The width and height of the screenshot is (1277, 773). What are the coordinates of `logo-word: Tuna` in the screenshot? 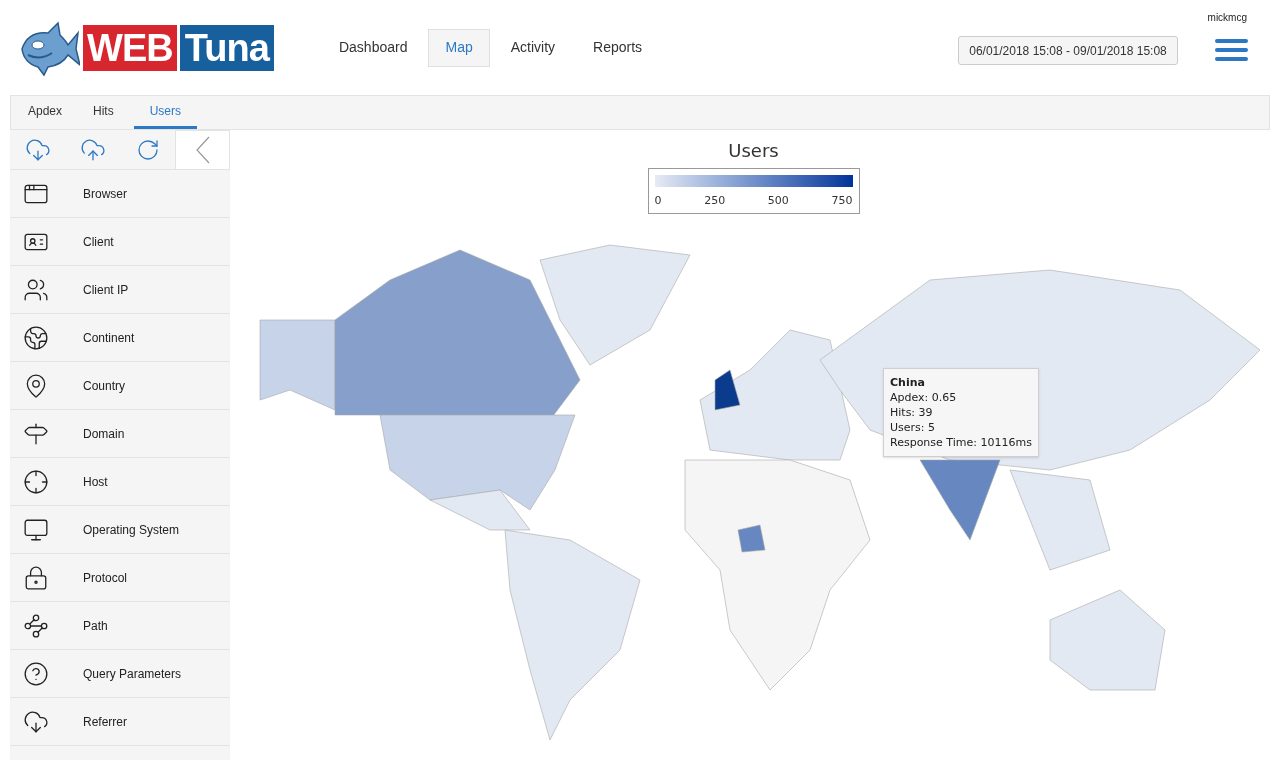 It's located at (226, 47).